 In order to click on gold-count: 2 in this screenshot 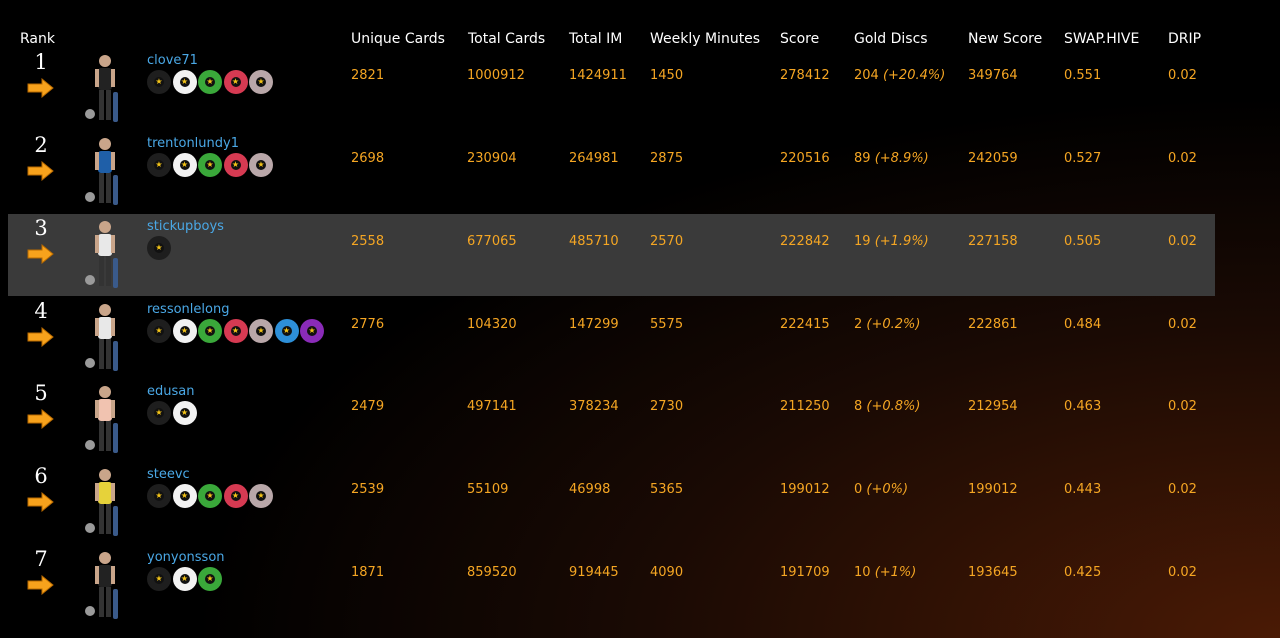, I will do `click(858, 324)`.